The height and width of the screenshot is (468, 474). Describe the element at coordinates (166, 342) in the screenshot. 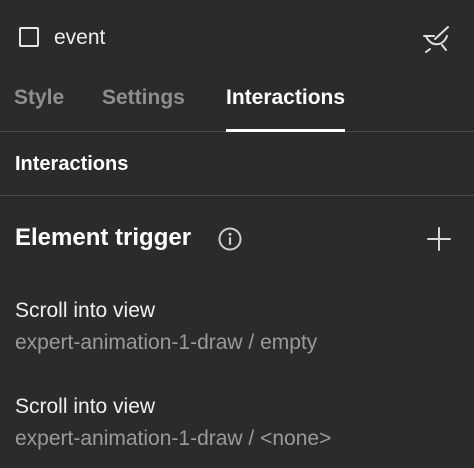

I see `trigger-target: expert-animation-1-draw / empty` at that location.